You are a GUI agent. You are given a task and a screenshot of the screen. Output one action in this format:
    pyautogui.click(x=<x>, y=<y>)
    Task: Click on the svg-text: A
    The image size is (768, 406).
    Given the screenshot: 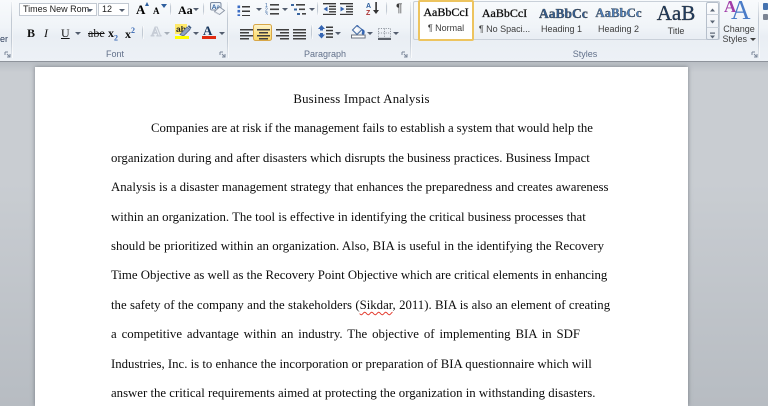 What is the action you would take?
    pyautogui.click(x=368, y=6)
    